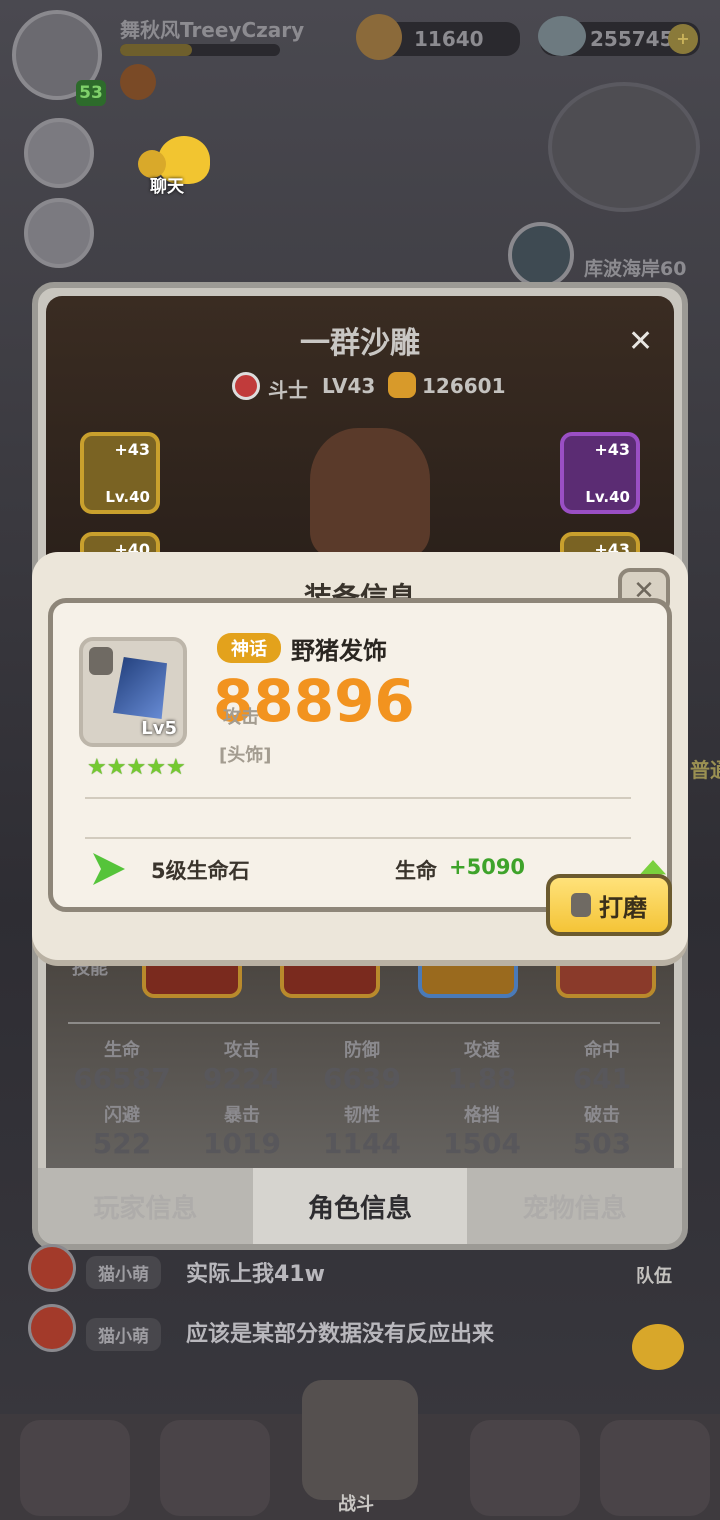  I want to click on item-stat-label: 攻击, so click(241, 717).